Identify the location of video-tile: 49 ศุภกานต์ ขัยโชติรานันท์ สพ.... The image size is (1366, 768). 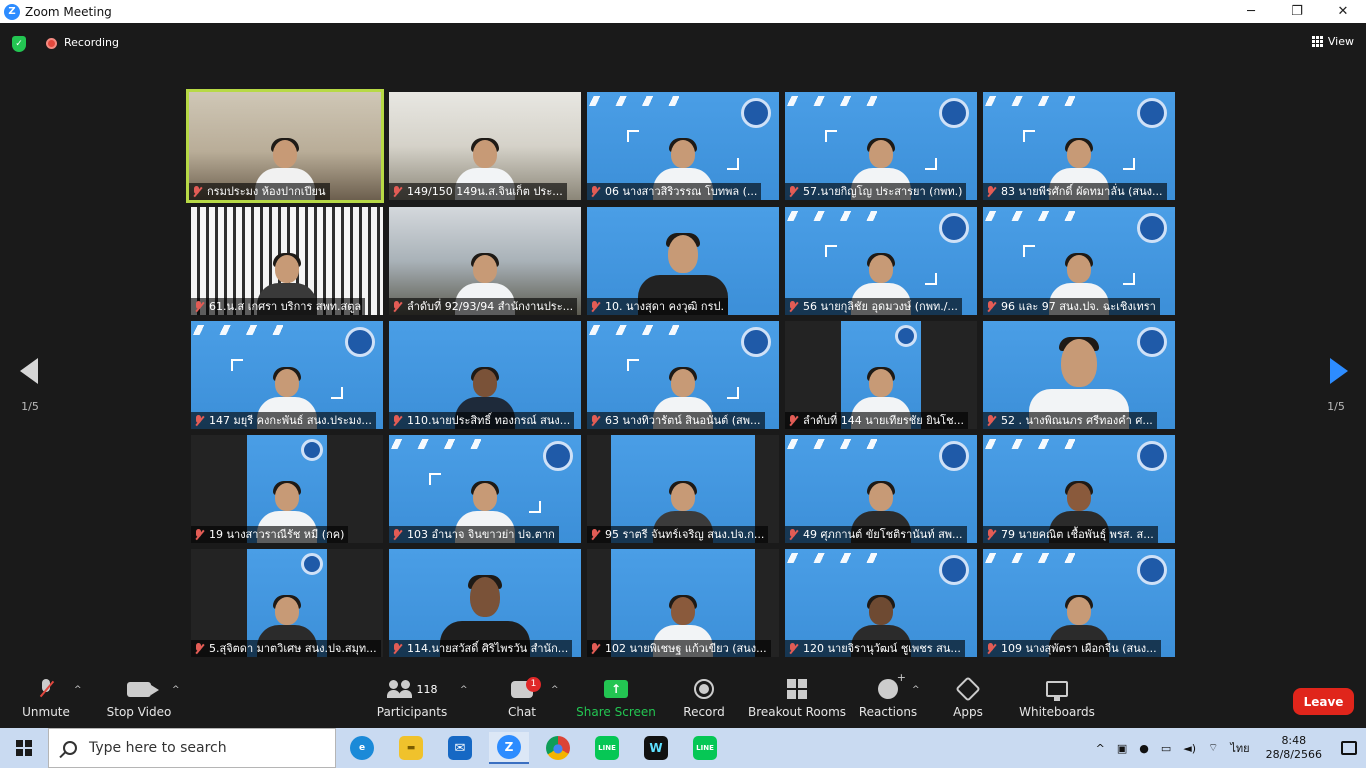
(881, 489).